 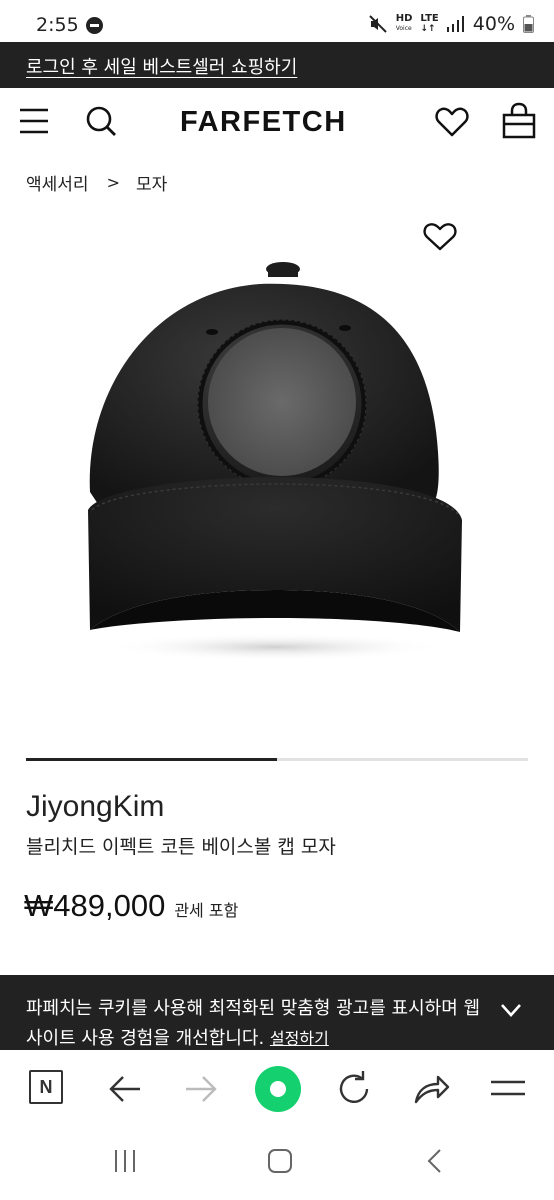 What do you see at coordinates (528, 24) in the screenshot?
I see `battery-icon` at bounding box center [528, 24].